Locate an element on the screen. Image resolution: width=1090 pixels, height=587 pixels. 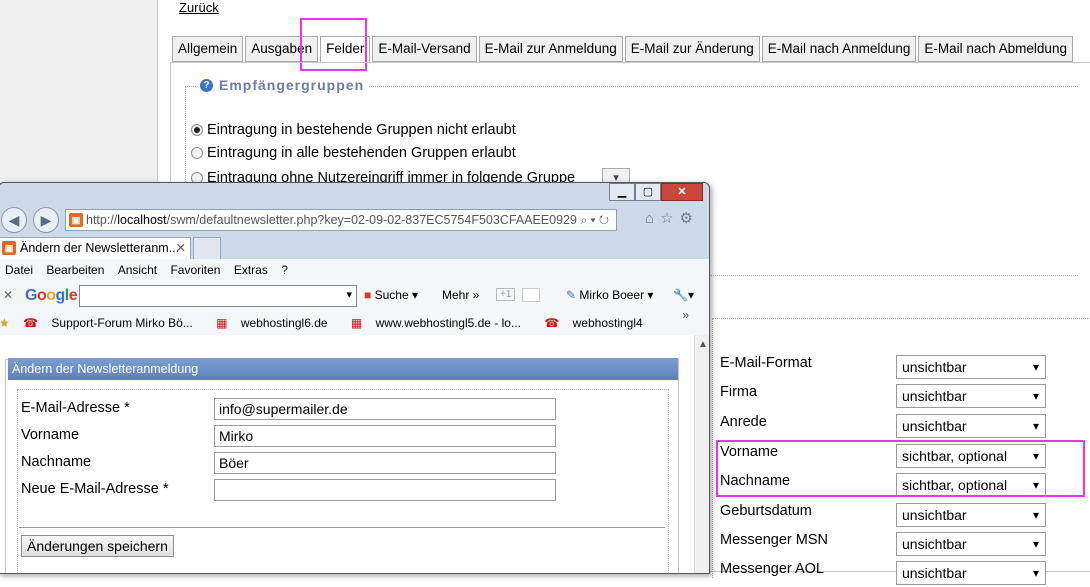
field-row-firma: Firma unsichtbar ▾ is located at coordinates (905, 397).